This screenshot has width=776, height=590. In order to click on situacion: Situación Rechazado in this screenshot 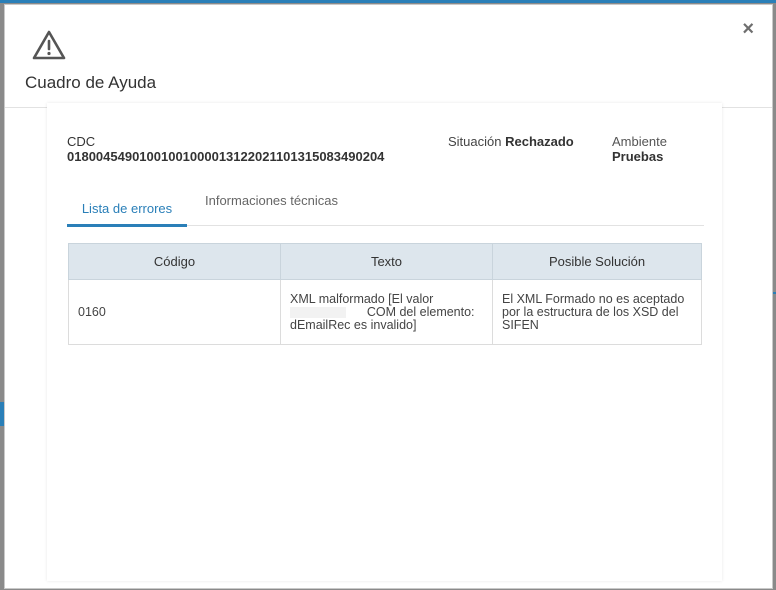, I will do `click(511, 141)`.